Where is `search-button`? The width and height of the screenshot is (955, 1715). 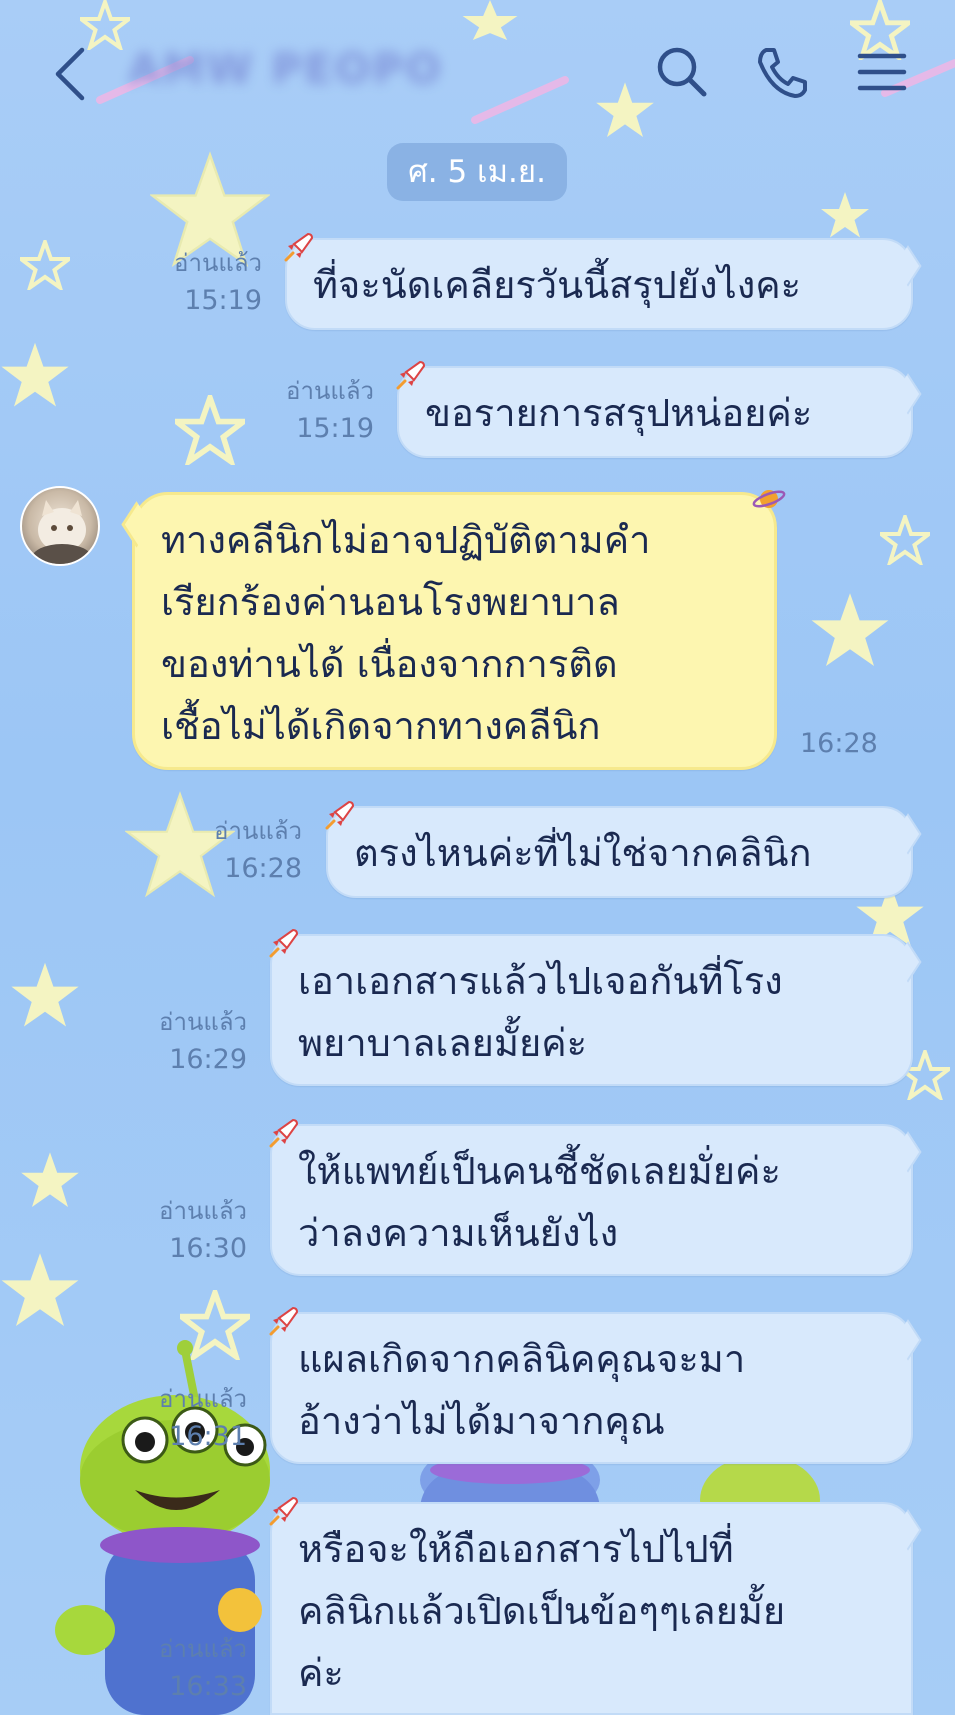
search-button is located at coordinates (682, 72).